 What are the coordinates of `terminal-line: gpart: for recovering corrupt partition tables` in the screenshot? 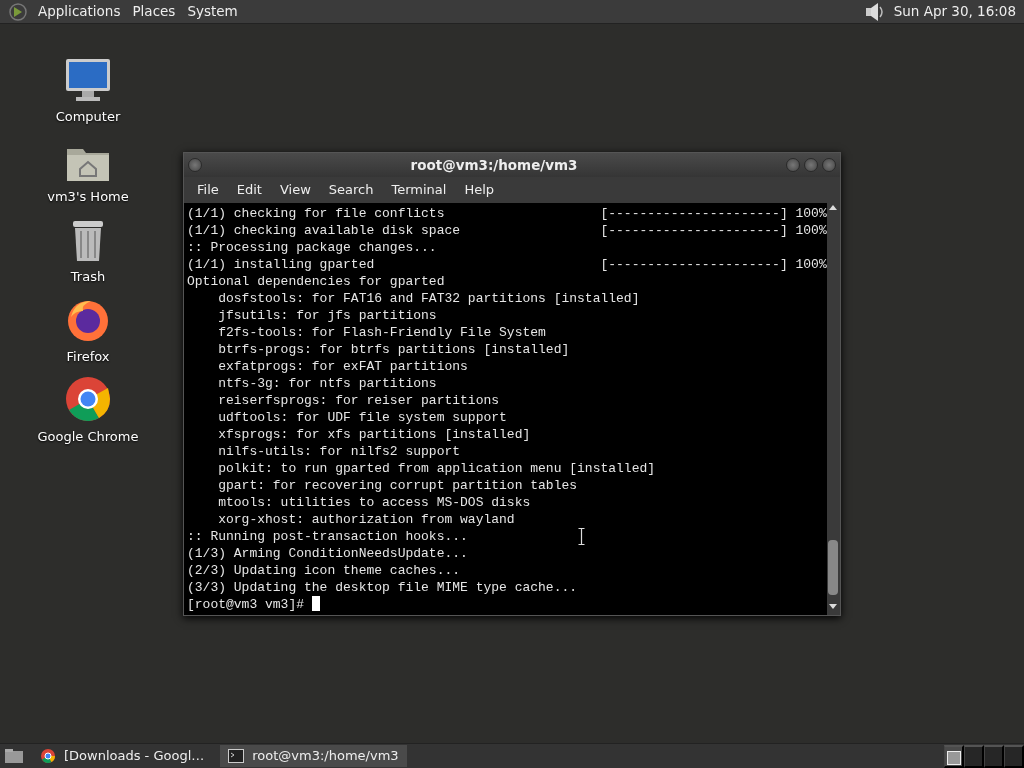 It's located at (397, 485).